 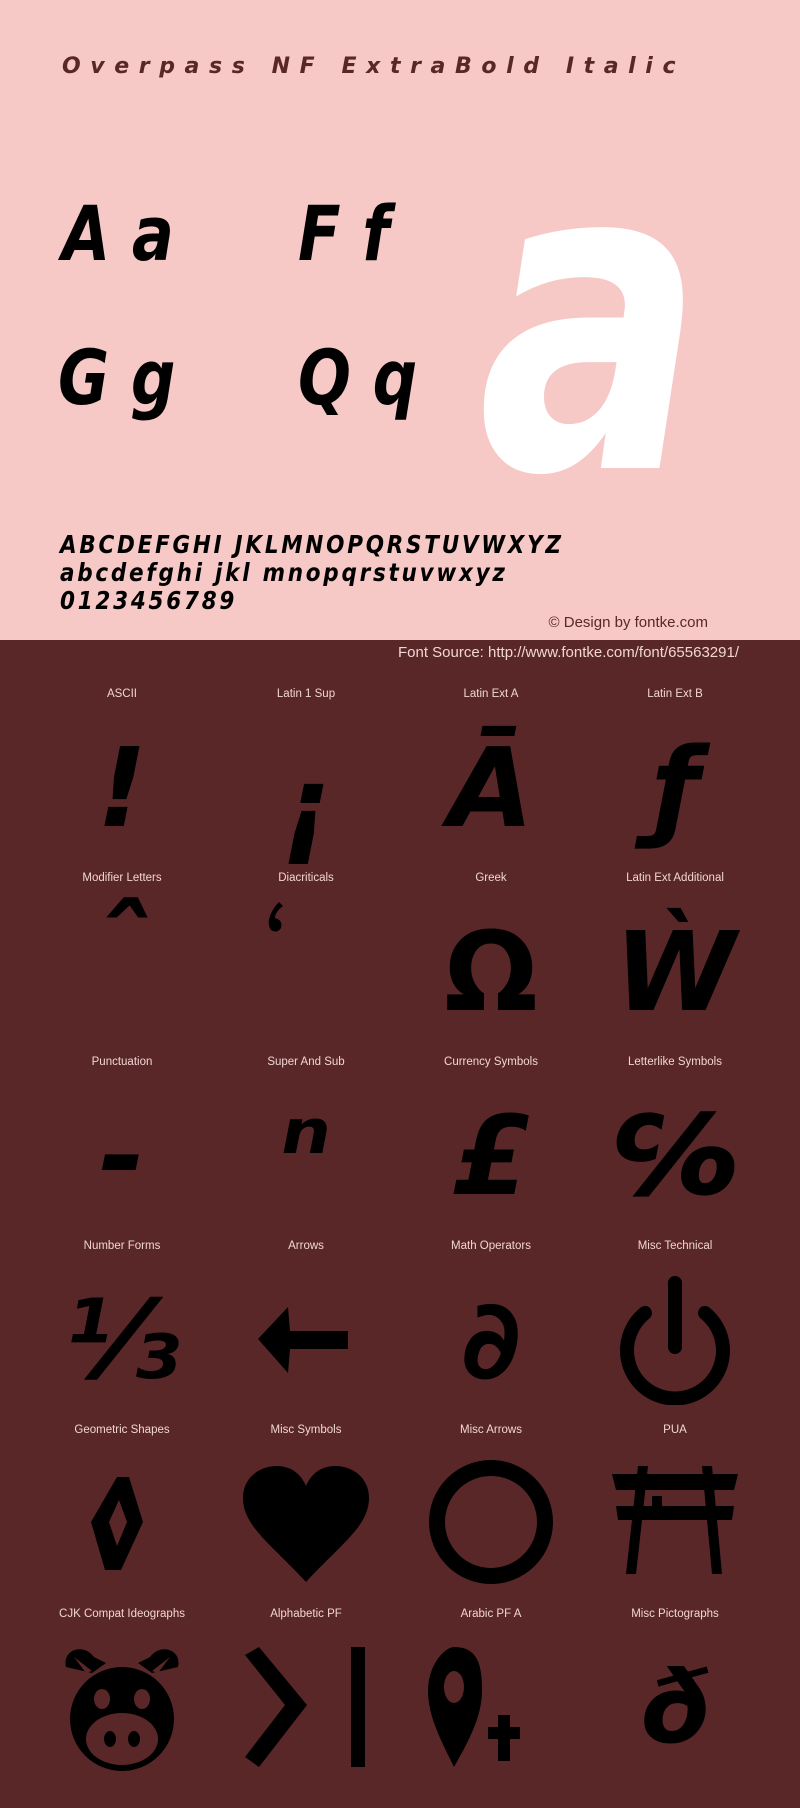 I want to click on block-cell: ASCII !, so click(x=122, y=780).